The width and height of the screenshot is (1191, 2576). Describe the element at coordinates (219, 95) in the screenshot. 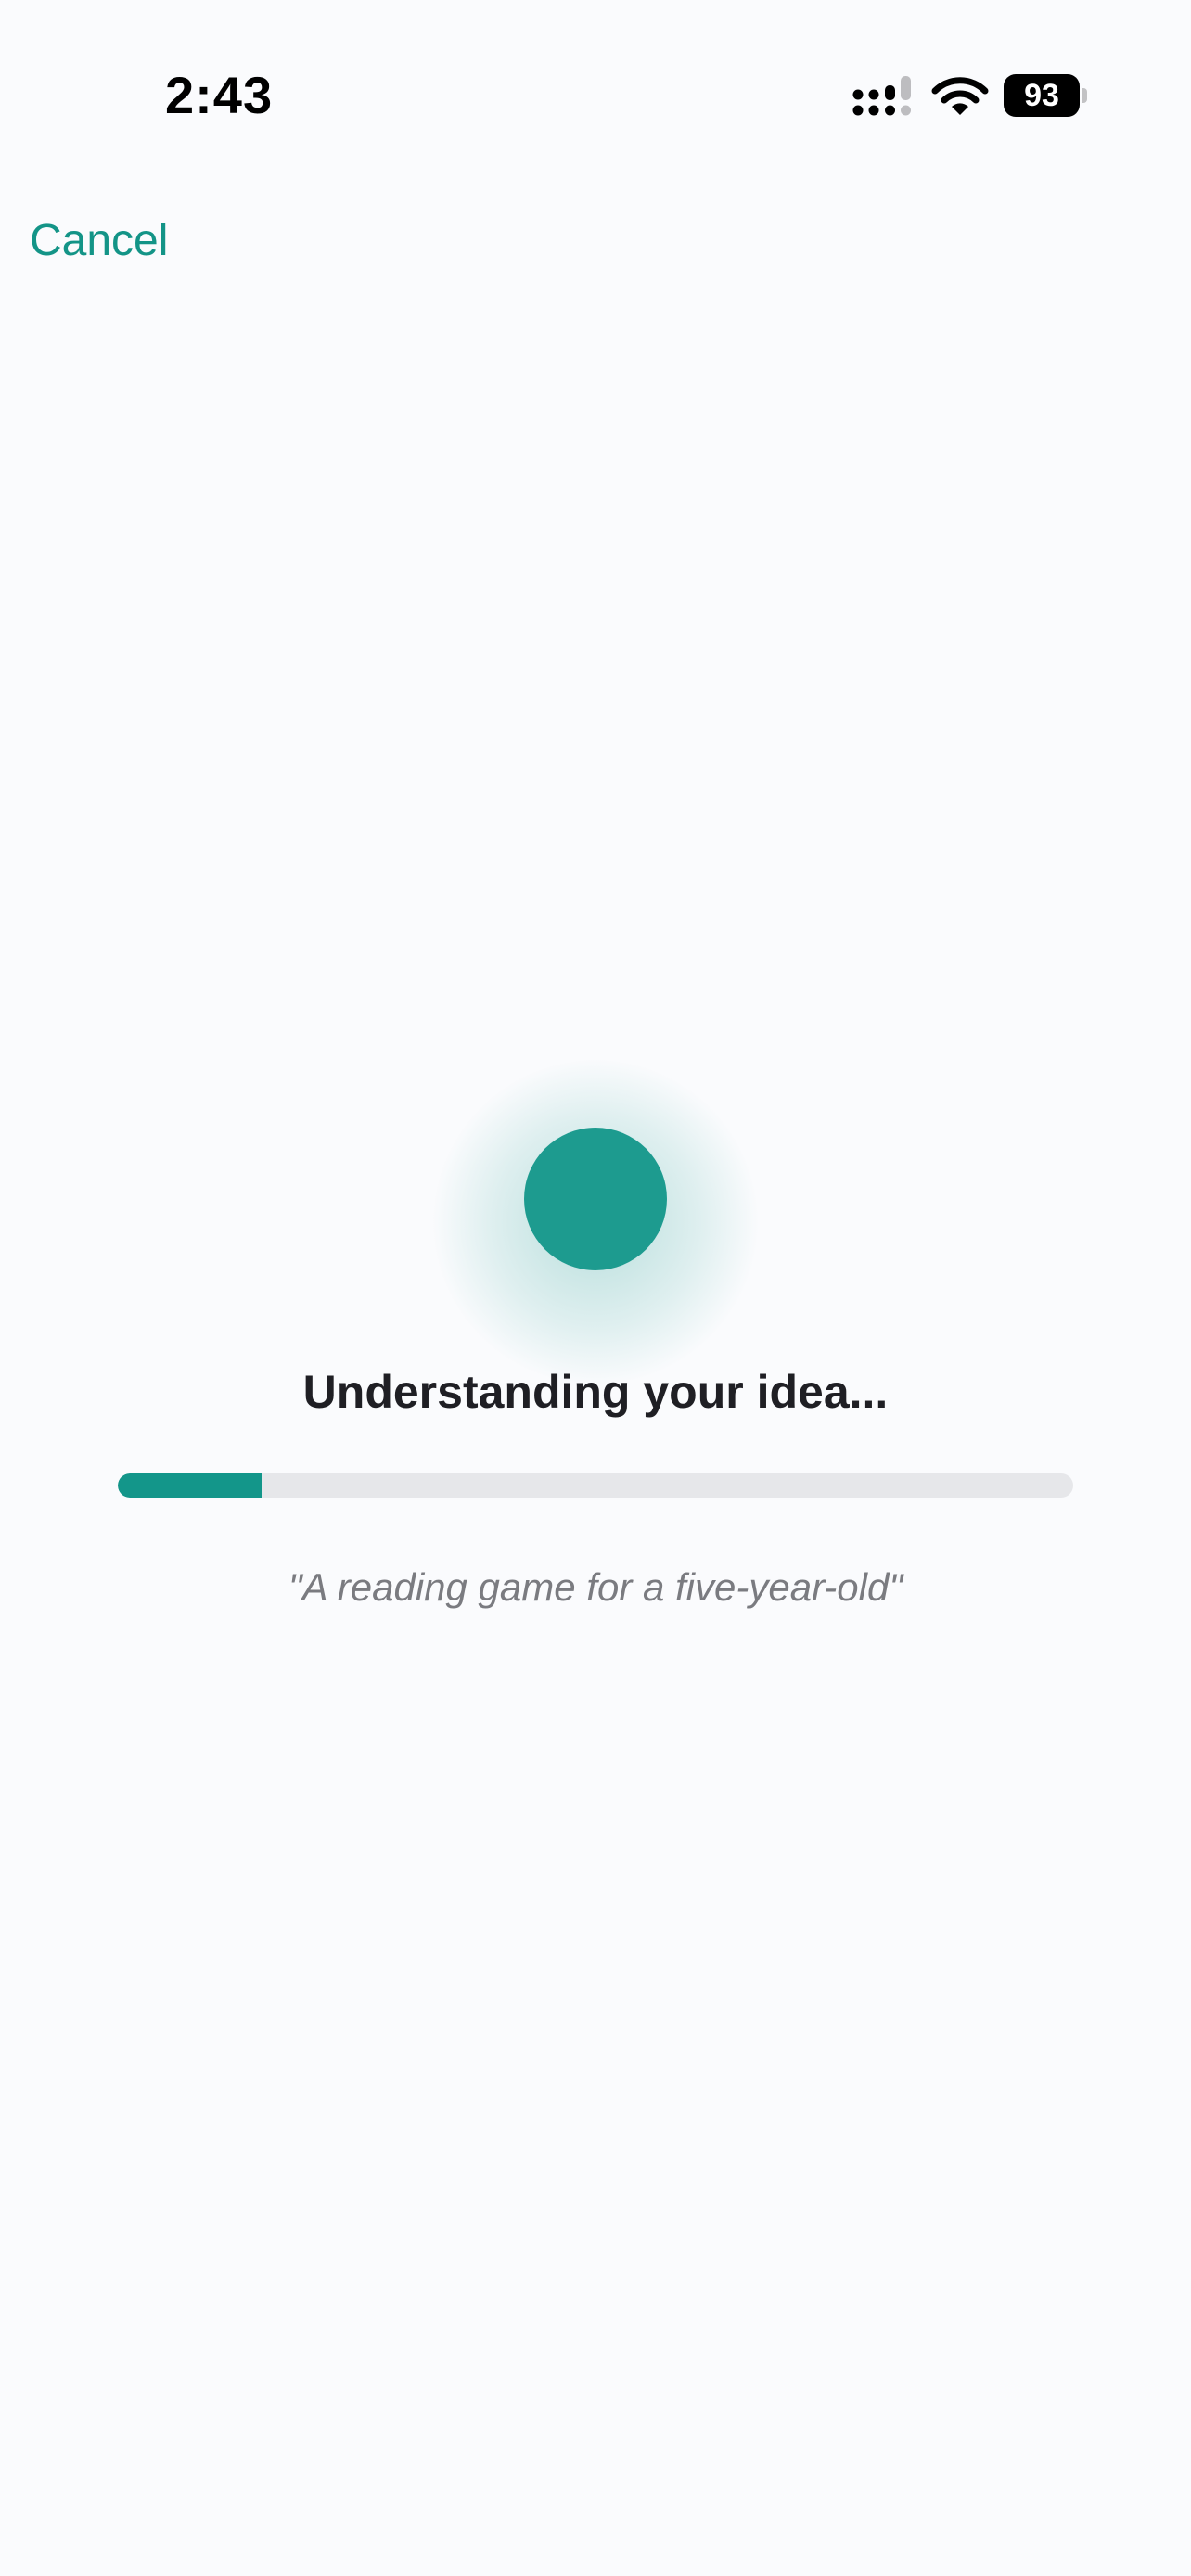

I see `status-time: 2:43` at that location.